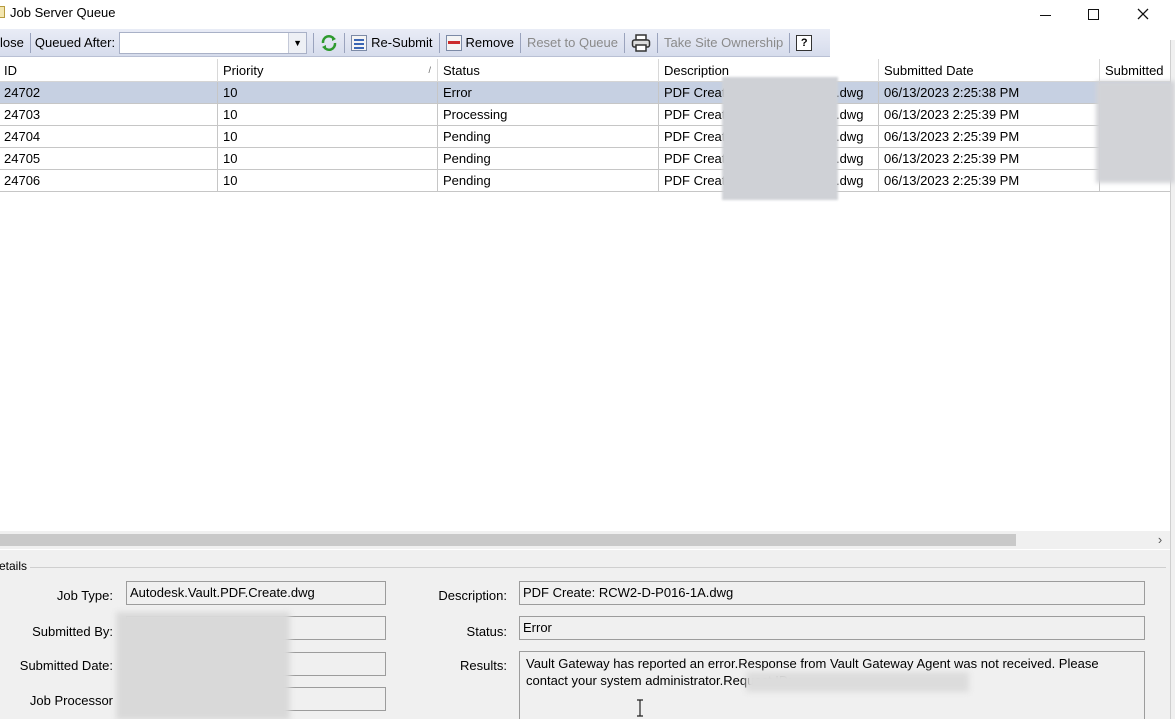  I want to click on job-type-label: Job Type:, so click(84, 595).